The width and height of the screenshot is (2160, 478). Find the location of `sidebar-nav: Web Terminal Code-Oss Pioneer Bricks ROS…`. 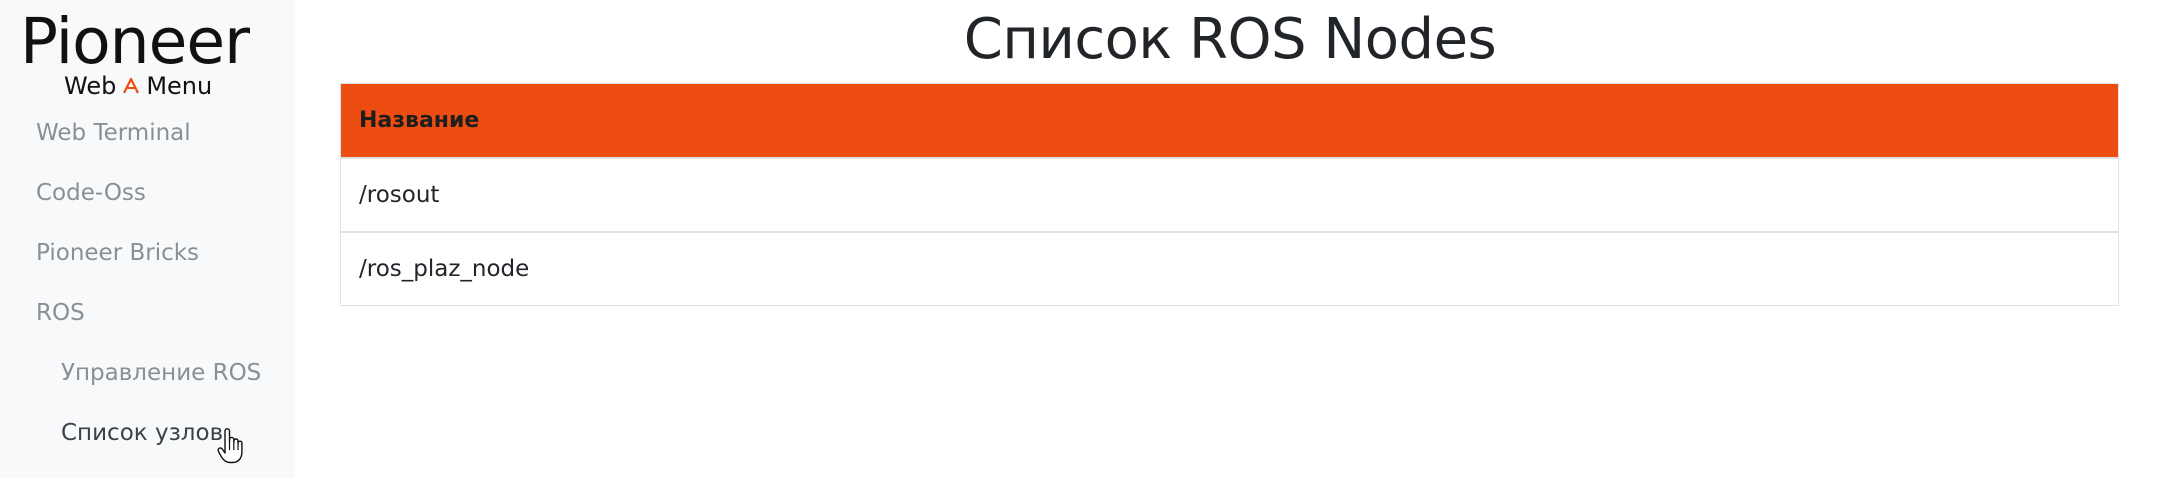

sidebar-nav: Web Terminal Code-Oss Pioneer Bricks ROS… is located at coordinates (147, 283).